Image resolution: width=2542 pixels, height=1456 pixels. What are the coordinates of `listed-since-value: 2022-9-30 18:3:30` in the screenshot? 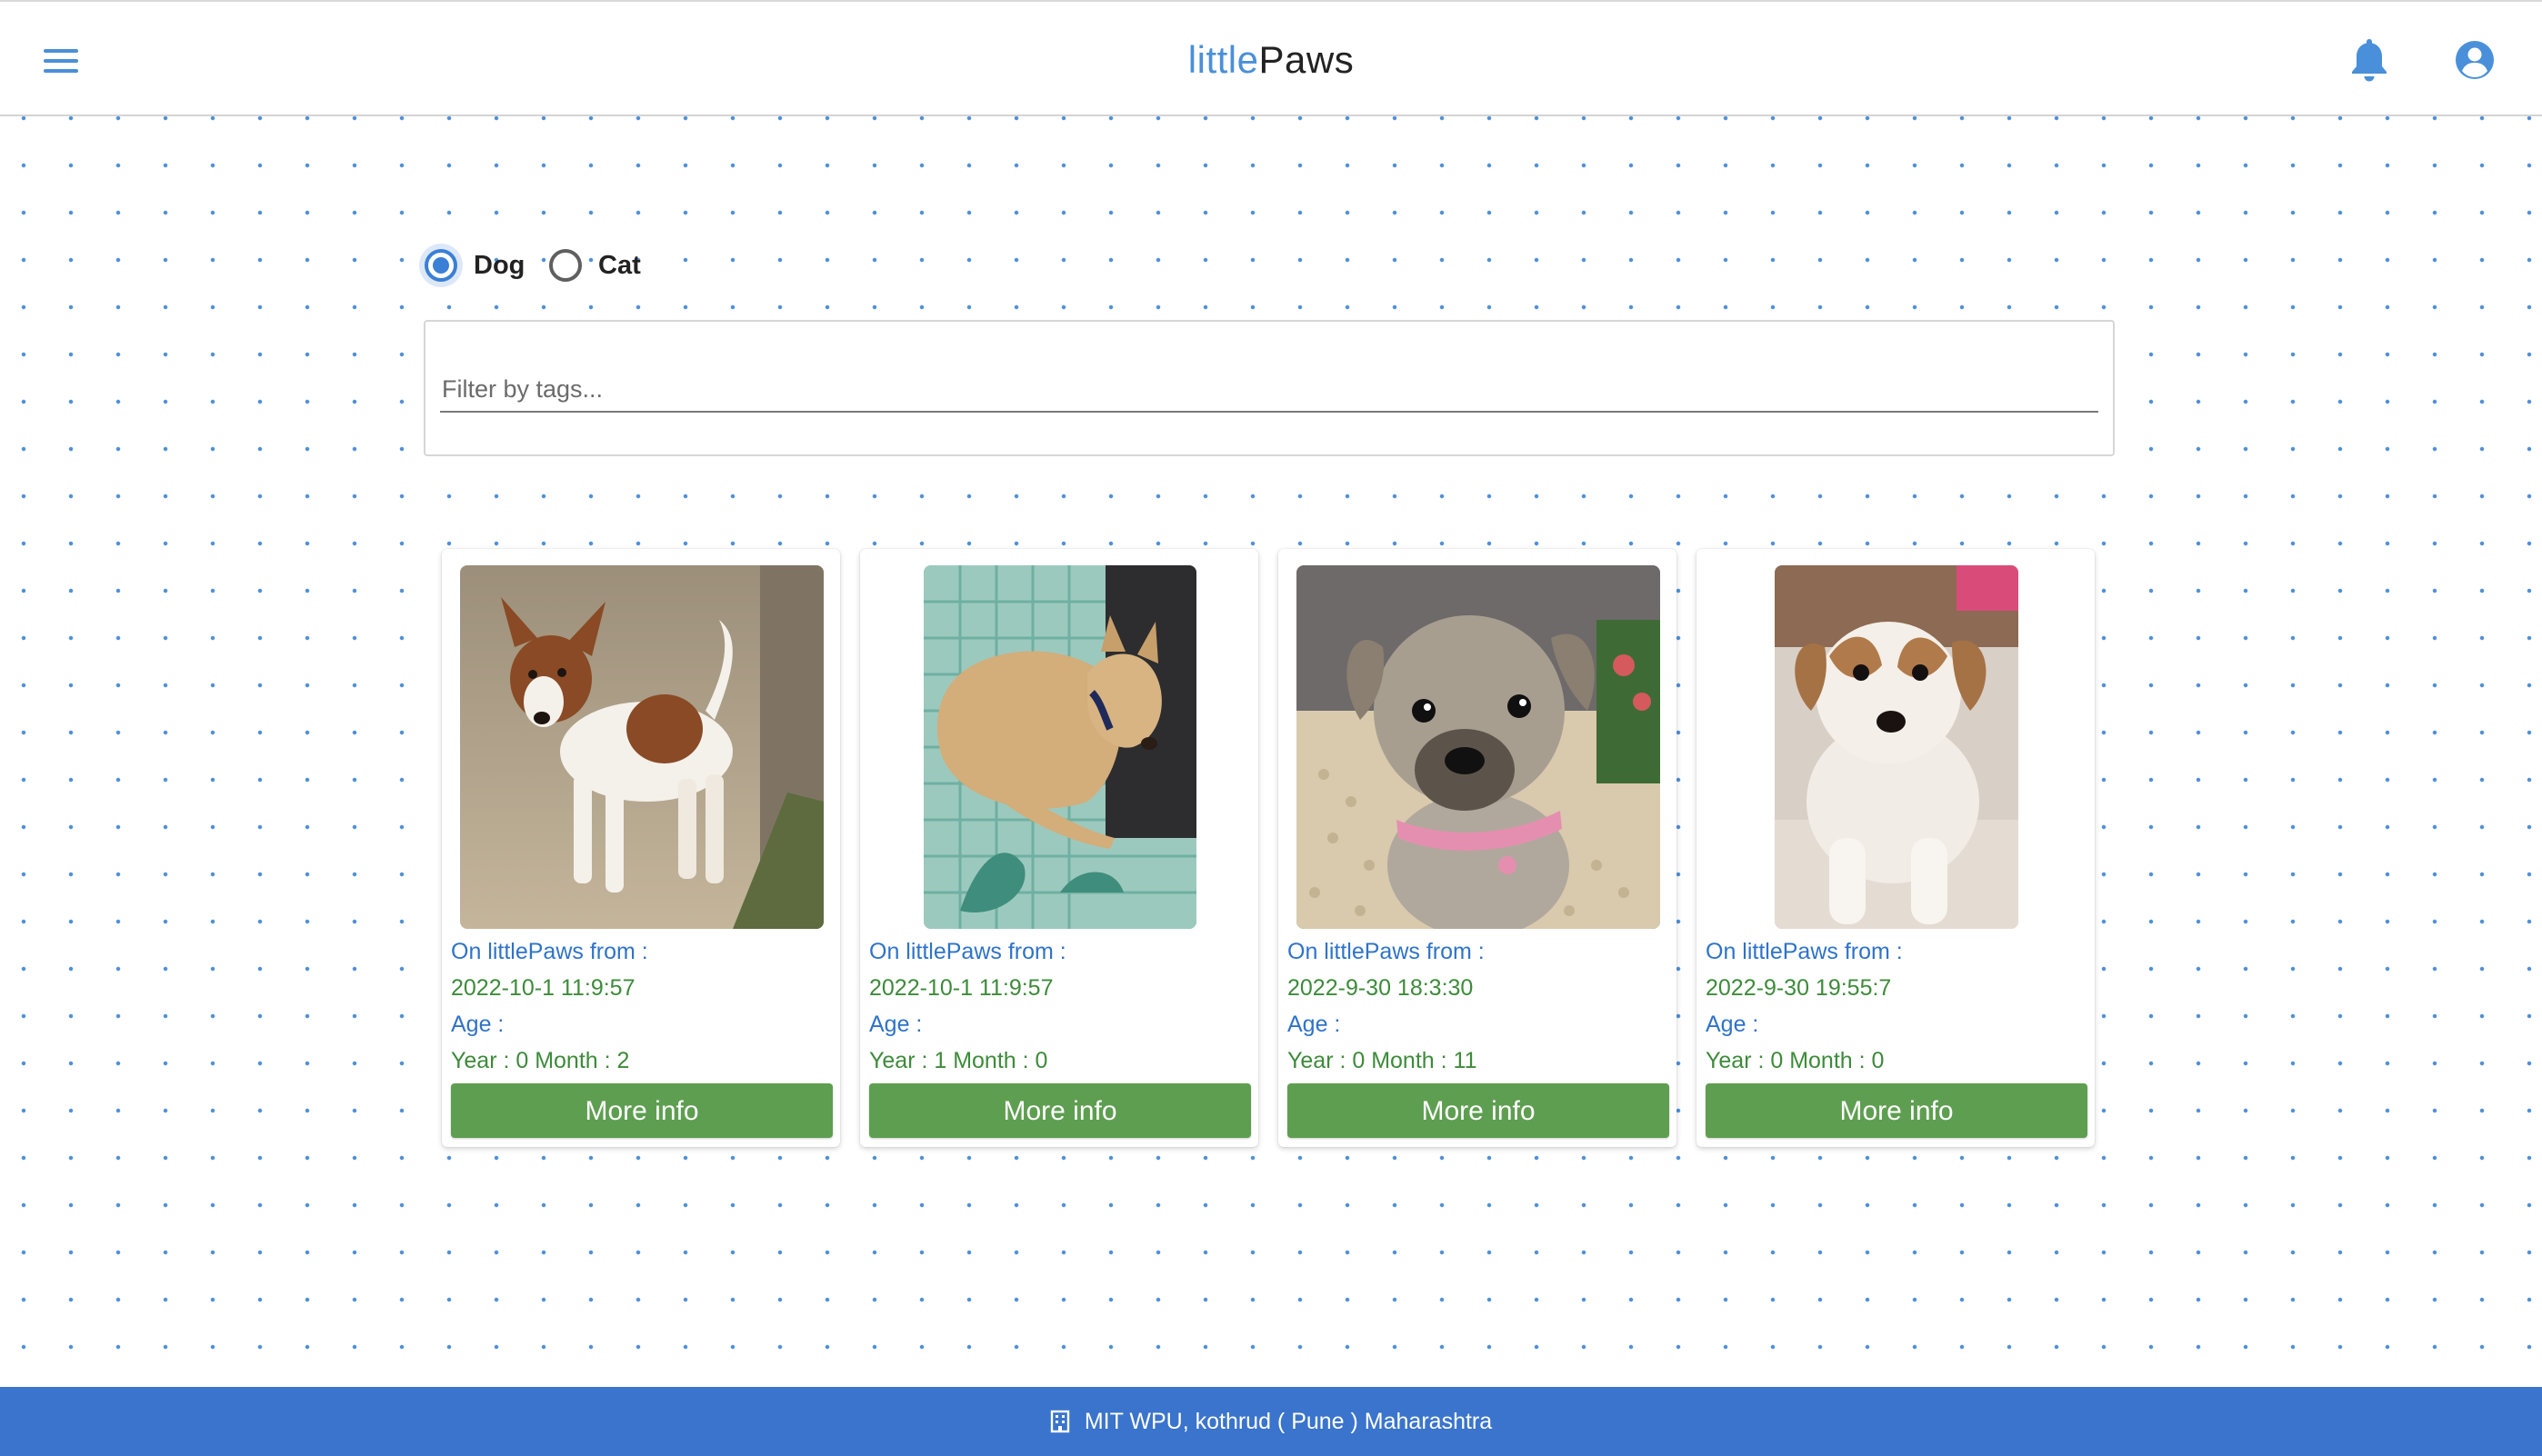 It's located at (1380, 988).